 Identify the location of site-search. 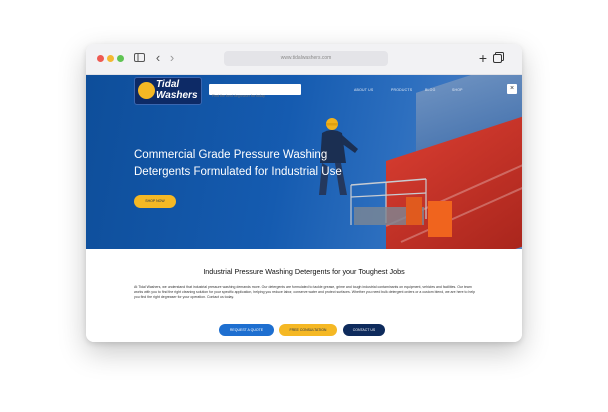
(255, 93).